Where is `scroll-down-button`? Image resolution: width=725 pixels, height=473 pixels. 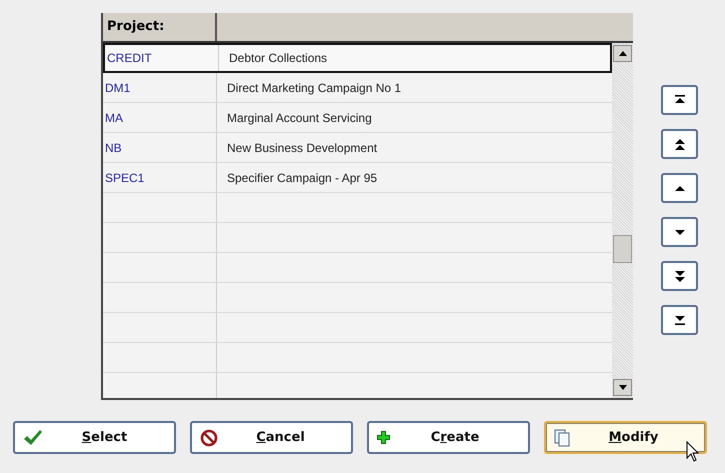
scroll-down-button is located at coordinates (622, 387).